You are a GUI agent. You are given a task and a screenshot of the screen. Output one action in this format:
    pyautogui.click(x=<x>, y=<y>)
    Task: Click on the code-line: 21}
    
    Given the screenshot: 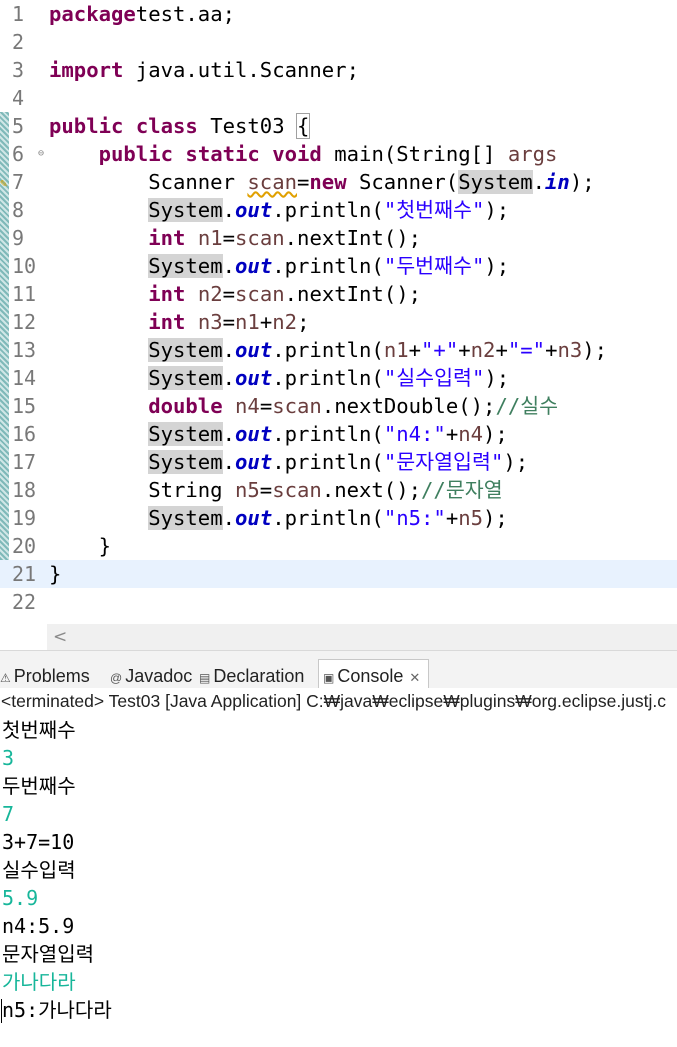 What is the action you would take?
    pyautogui.click(x=338, y=574)
    